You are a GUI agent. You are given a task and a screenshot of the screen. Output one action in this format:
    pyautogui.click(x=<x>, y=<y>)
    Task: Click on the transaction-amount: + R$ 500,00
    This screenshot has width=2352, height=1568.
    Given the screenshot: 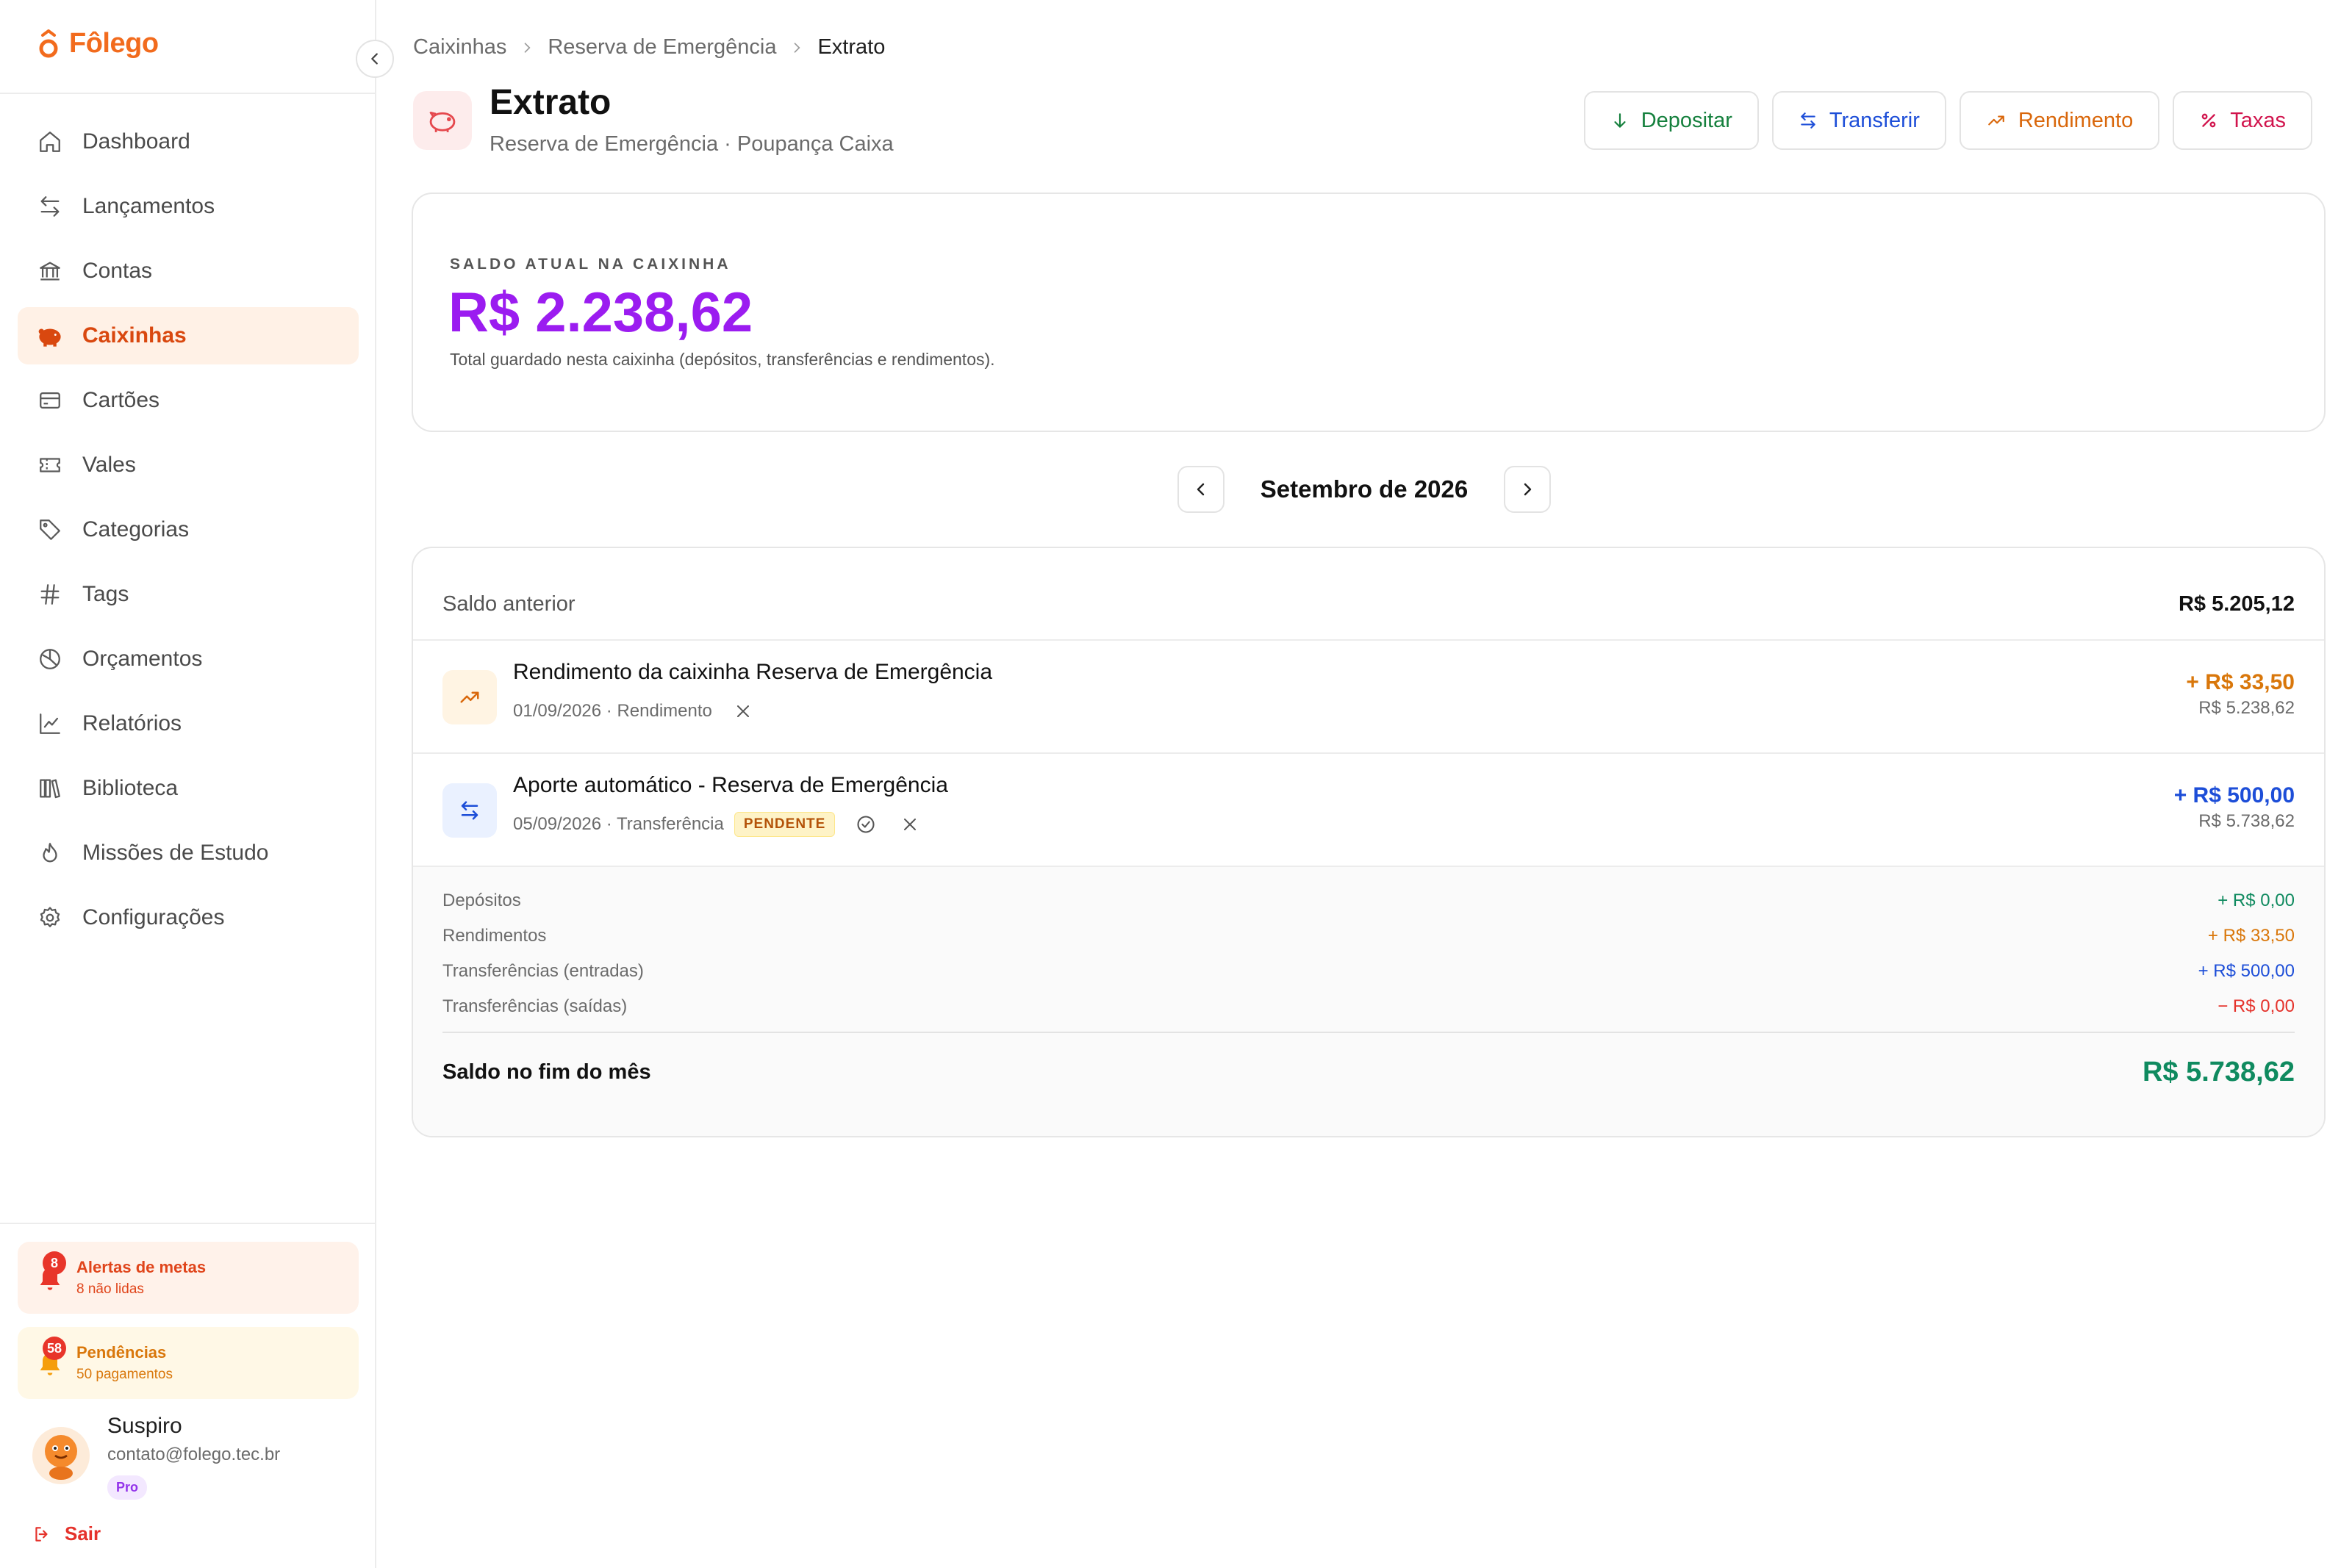 What is the action you would take?
    pyautogui.click(x=2234, y=796)
    